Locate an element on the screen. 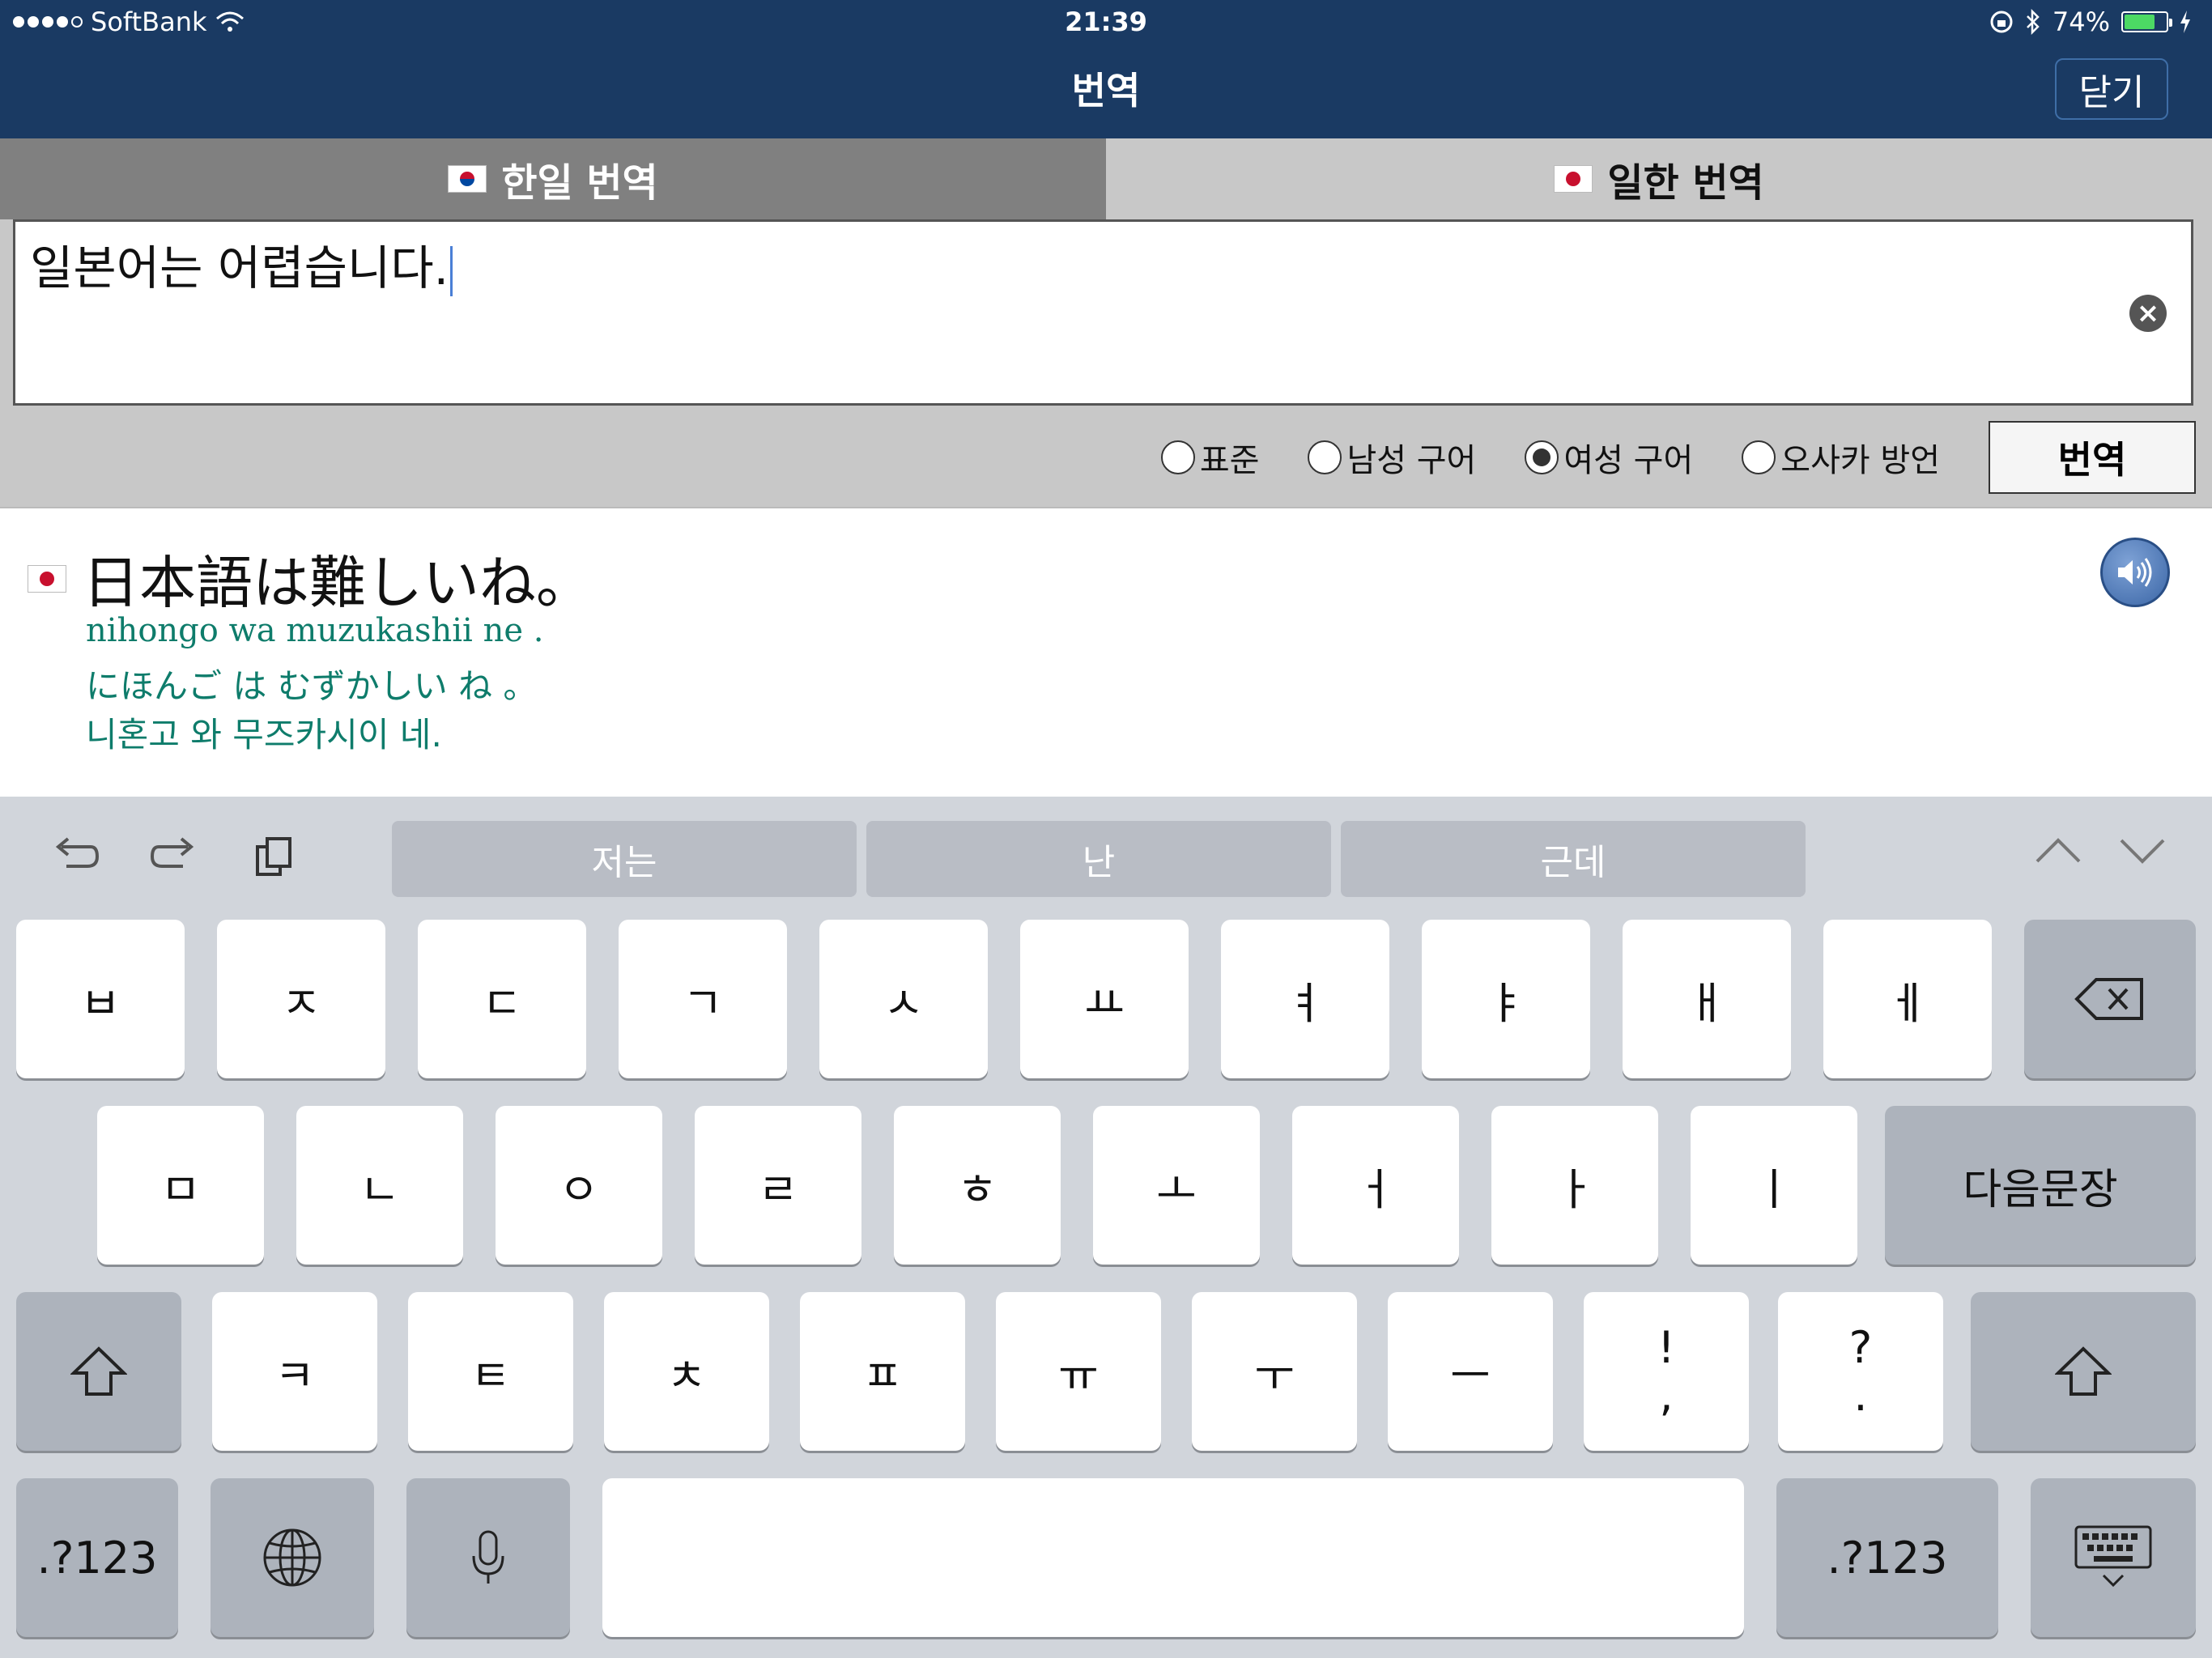 This screenshot has height=1658, width=2212. key-eu: ㅡ is located at coordinates (1471, 1371).